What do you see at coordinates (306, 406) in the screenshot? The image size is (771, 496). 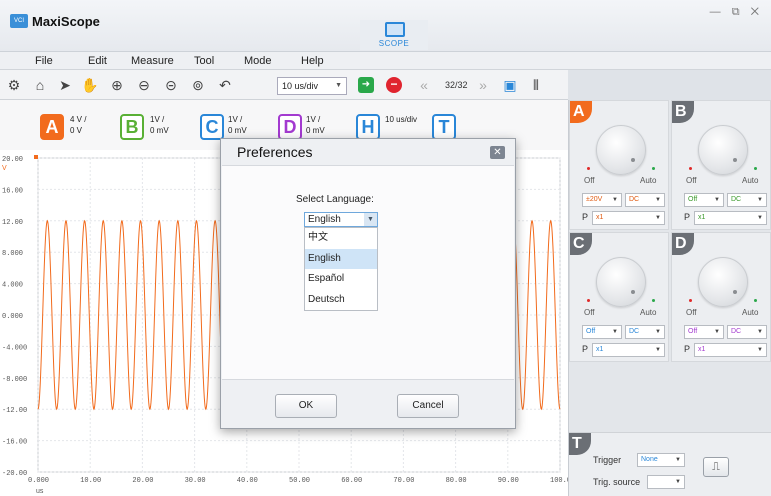 I see `ok-button: OK` at bounding box center [306, 406].